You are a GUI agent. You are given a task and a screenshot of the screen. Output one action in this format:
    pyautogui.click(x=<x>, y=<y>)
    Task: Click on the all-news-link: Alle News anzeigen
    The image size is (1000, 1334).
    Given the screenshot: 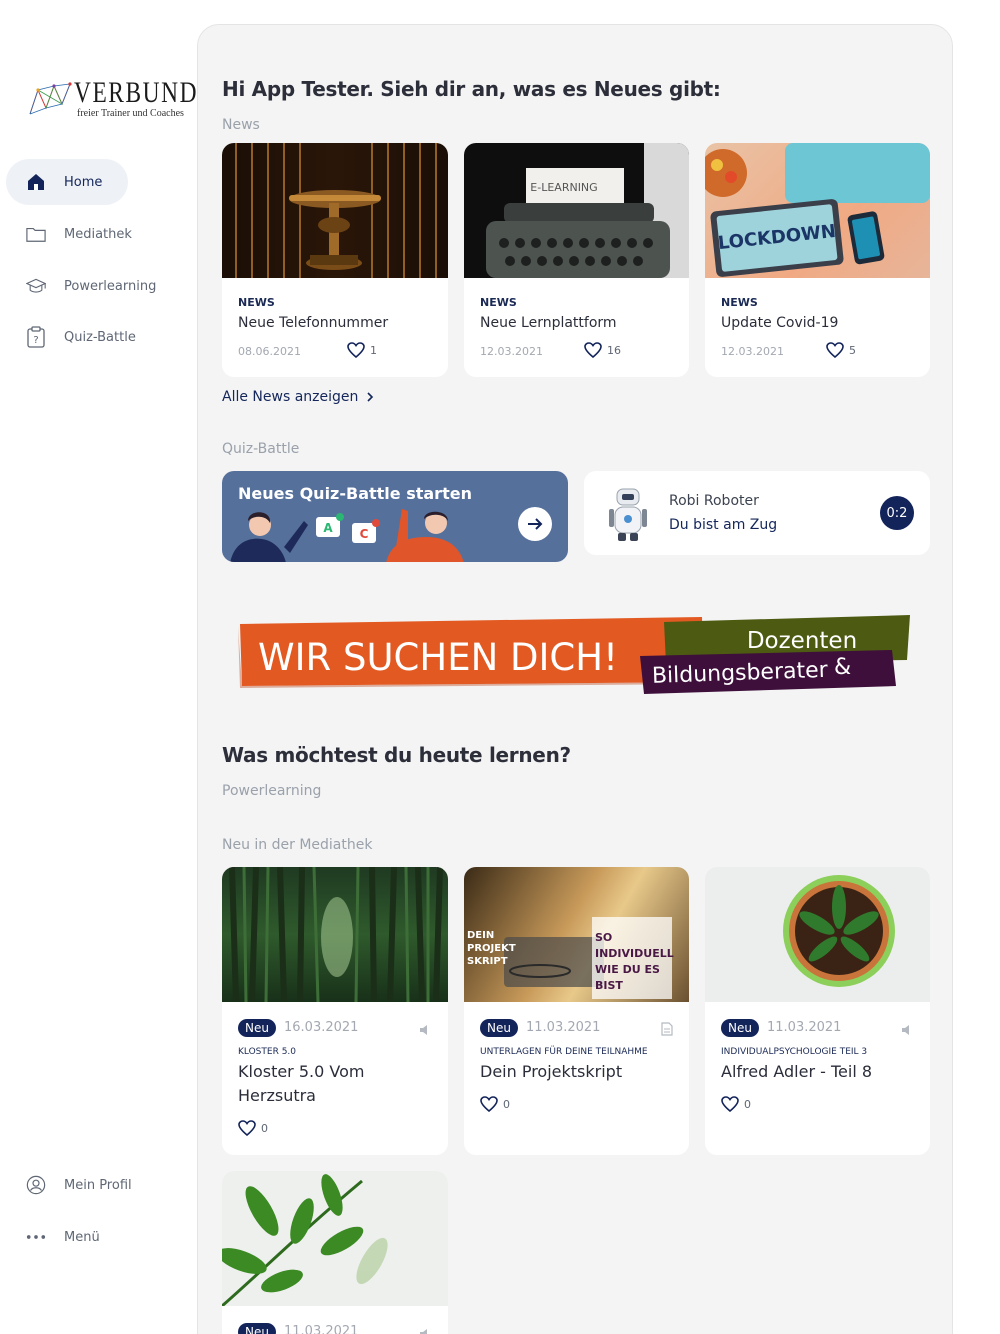 What is the action you would take?
    pyautogui.click(x=298, y=397)
    